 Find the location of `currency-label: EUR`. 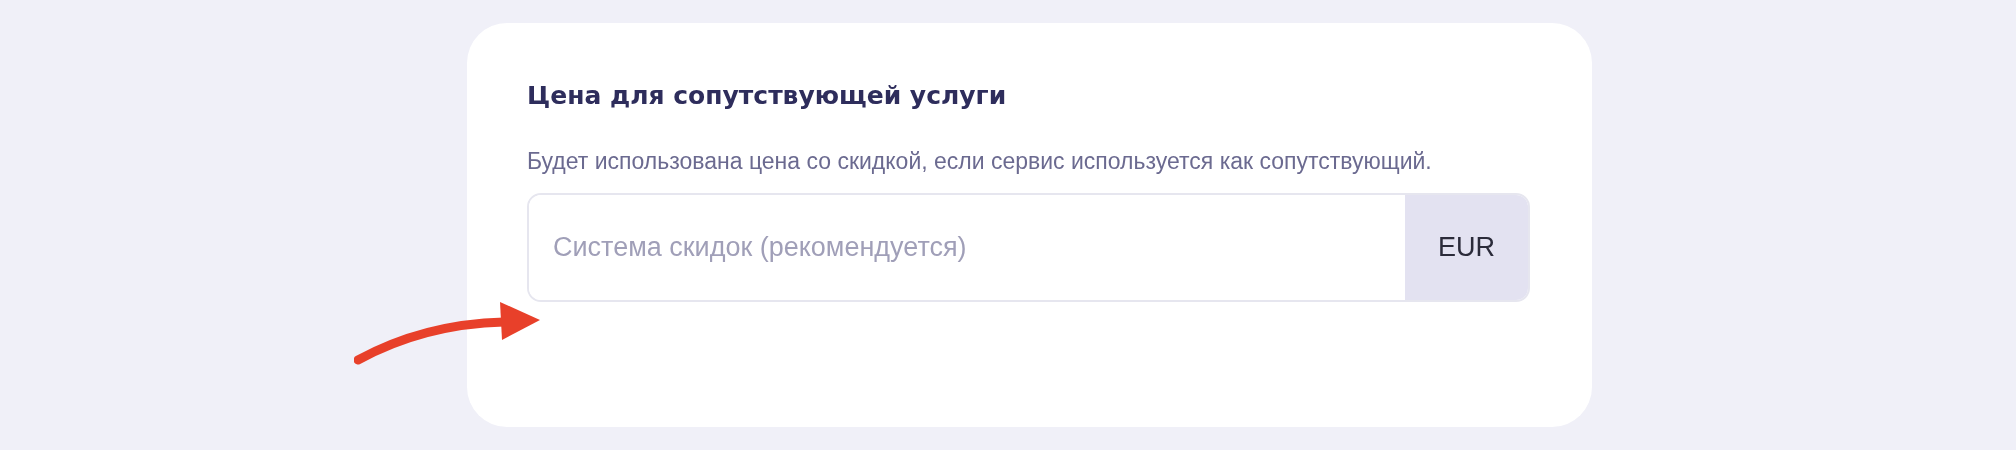

currency-label: EUR is located at coordinates (1466, 247).